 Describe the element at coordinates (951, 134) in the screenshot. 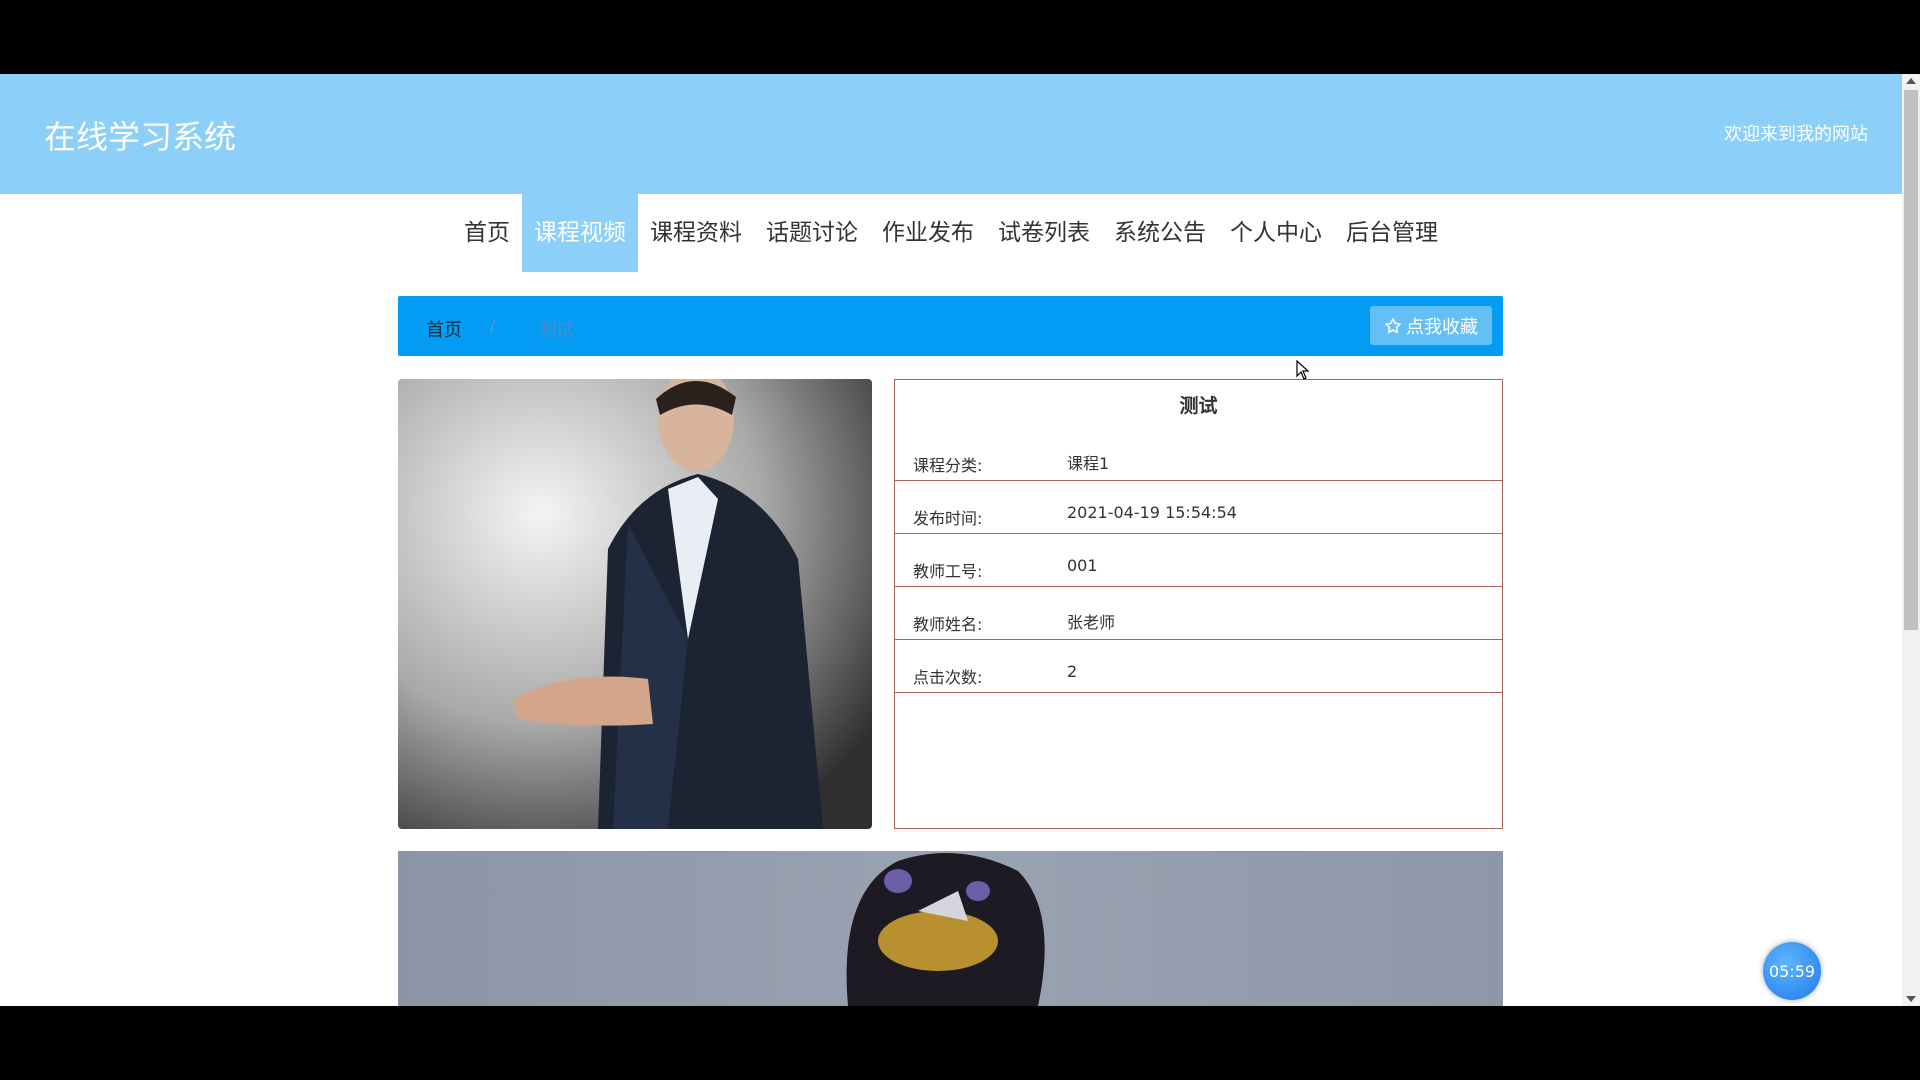

I see `site-header: 在线学习系统 欢迎来到我的网站` at that location.